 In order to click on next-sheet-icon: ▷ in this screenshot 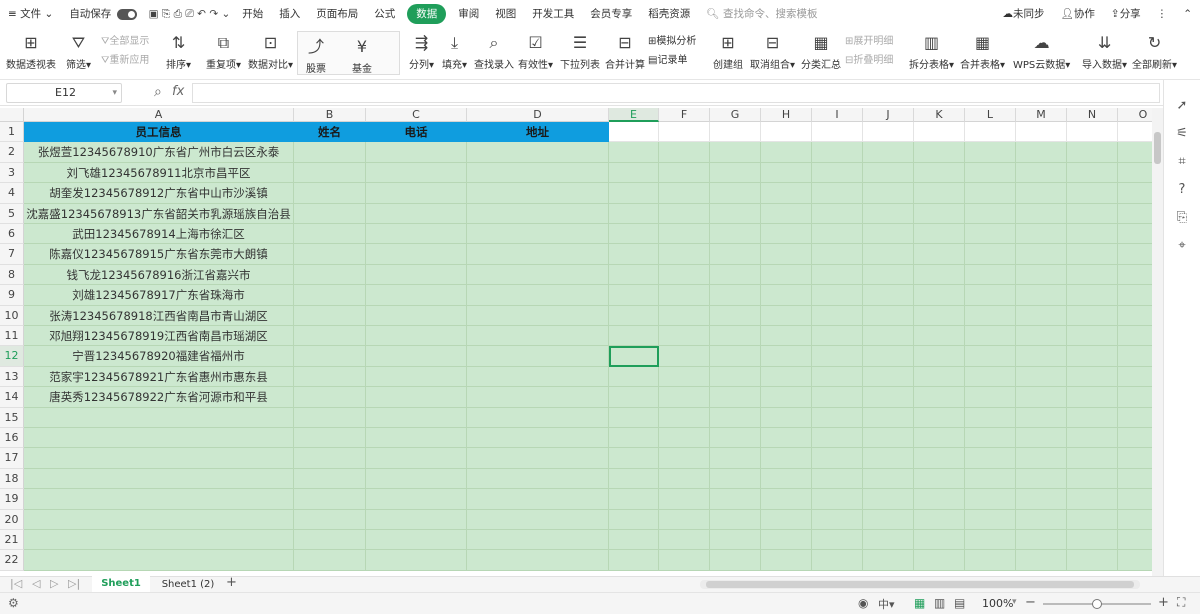, I will do `click(54, 583)`.